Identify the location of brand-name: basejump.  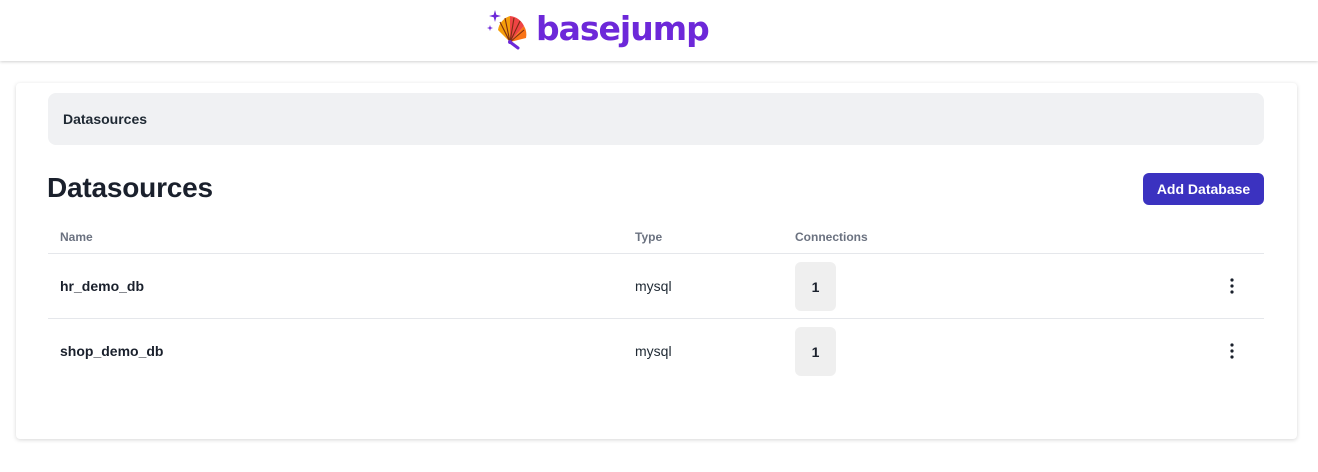
(623, 28).